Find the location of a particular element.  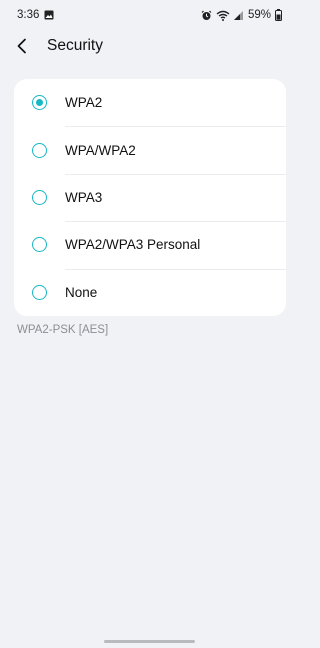

option-wpa2-wpa3-personal: WPA2/WPA3 Personal is located at coordinates (150, 244).